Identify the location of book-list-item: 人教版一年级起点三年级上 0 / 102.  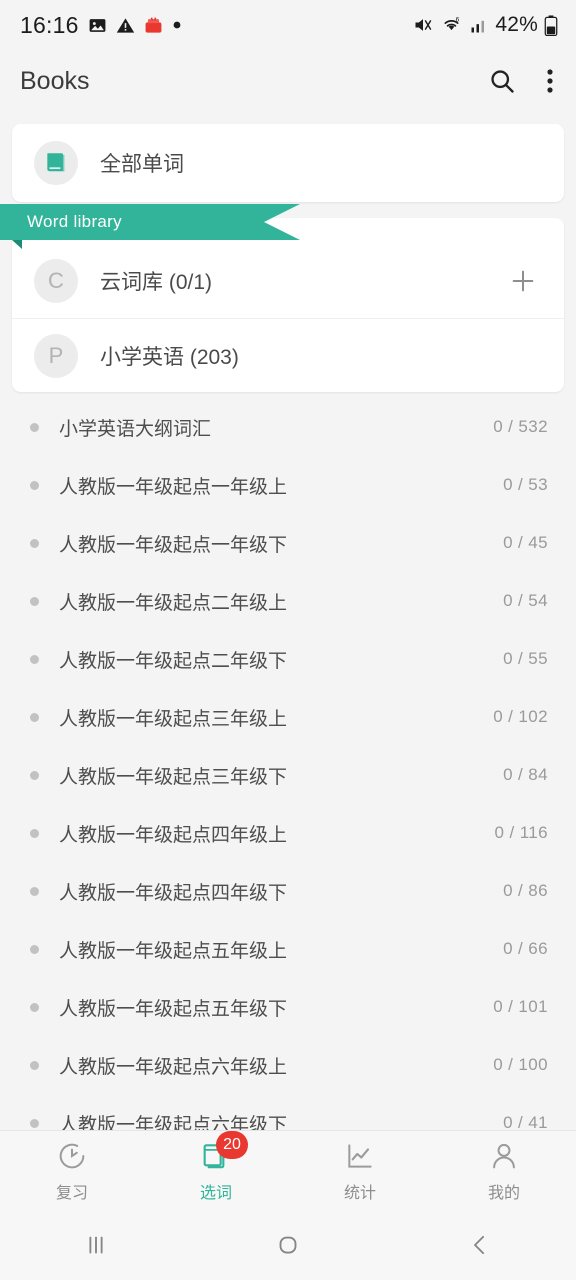
(288, 717).